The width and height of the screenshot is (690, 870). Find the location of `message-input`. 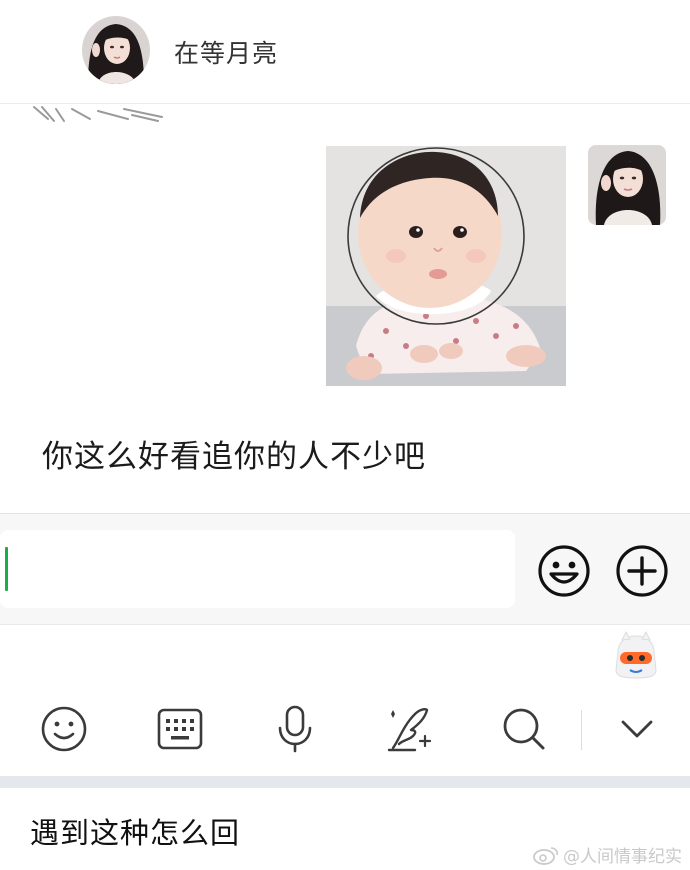

message-input is located at coordinates (257, 569).